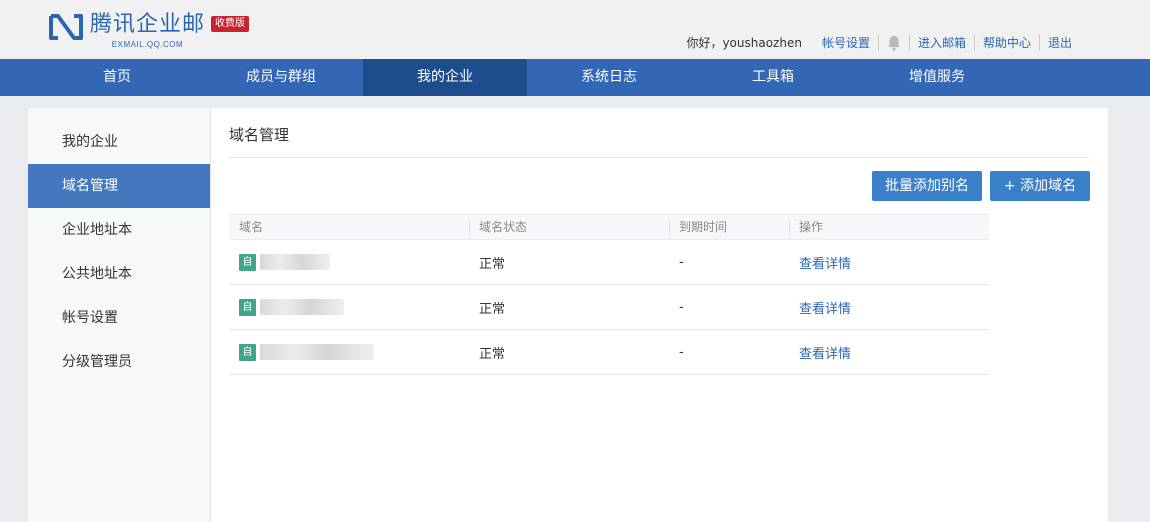  Describe the element at coordinates (1007, 42) in the screenshot. I see `help-center-link: 帮助中心` at that location.